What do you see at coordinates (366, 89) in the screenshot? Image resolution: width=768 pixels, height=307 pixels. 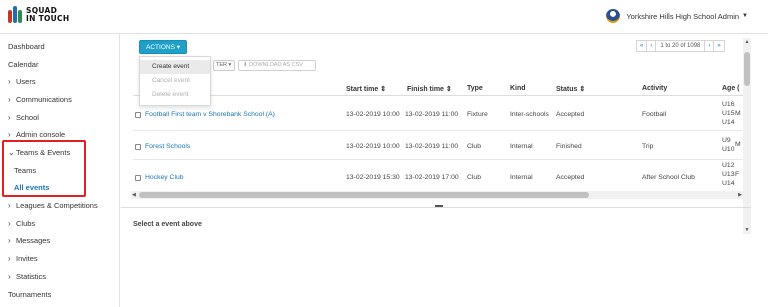 I see `header-start-time: Start time ⇕` at bounding box center [366, 89].